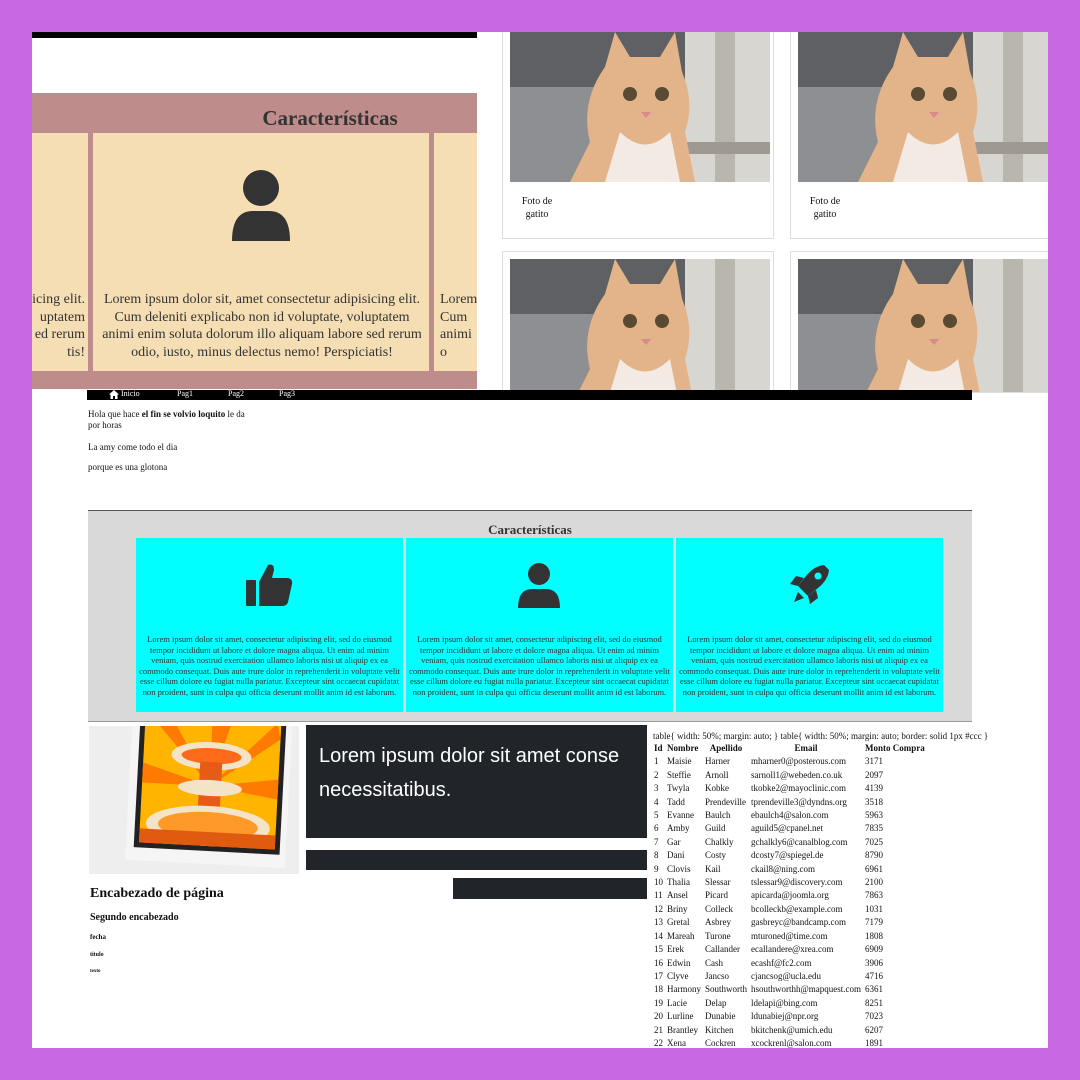 Image resolution: width=1080 pixels, height=1080 pixels. What do you see at coordinates (684, 989) in the screenshot?
I see `table-cell: Harmony` at bounding box center [684, 989].